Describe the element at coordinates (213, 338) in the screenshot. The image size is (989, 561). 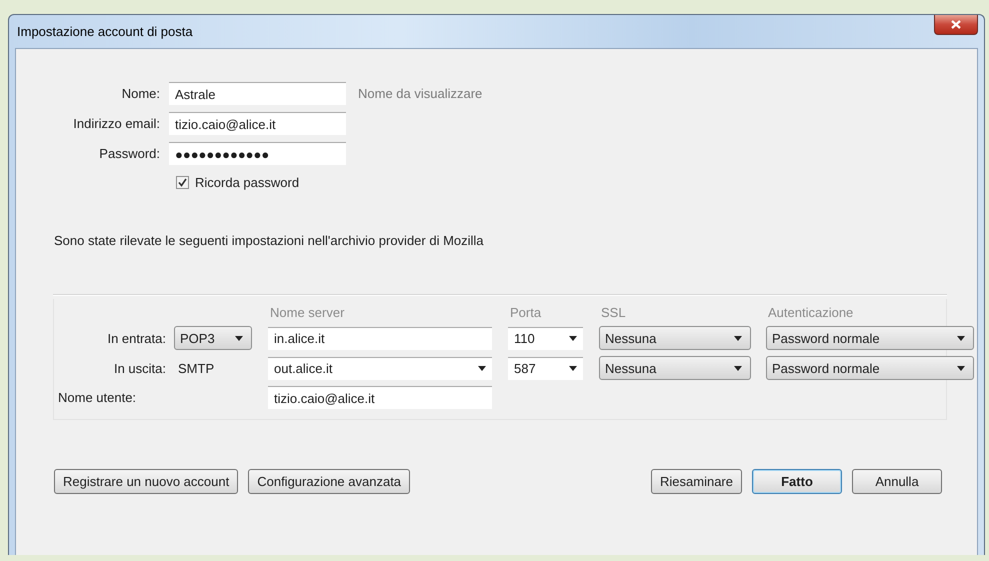
I see `protocol-dropdown: POP3` at that location.